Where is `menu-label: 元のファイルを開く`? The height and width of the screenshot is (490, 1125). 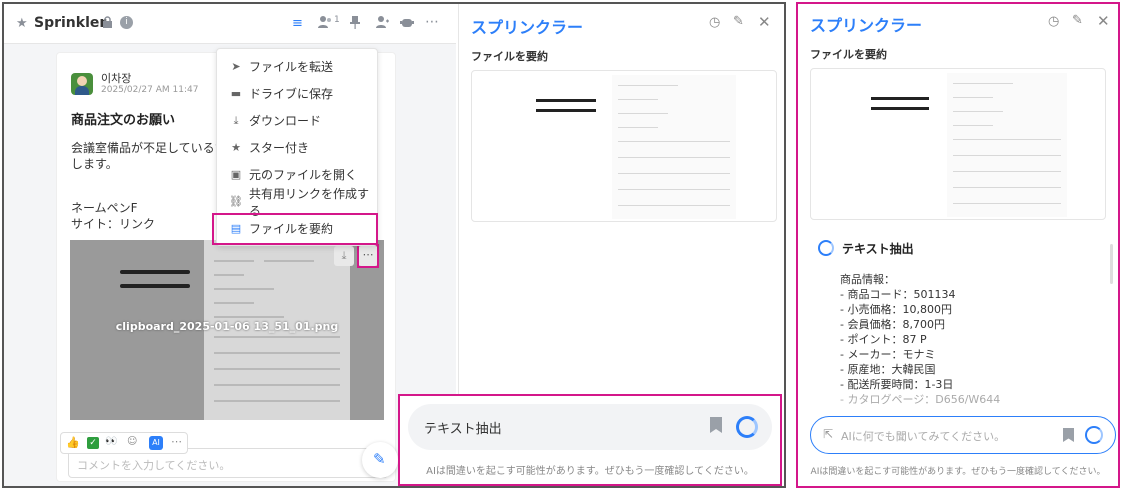
menu-label: 元のファイルを開く is located at coordinates (303, 175).